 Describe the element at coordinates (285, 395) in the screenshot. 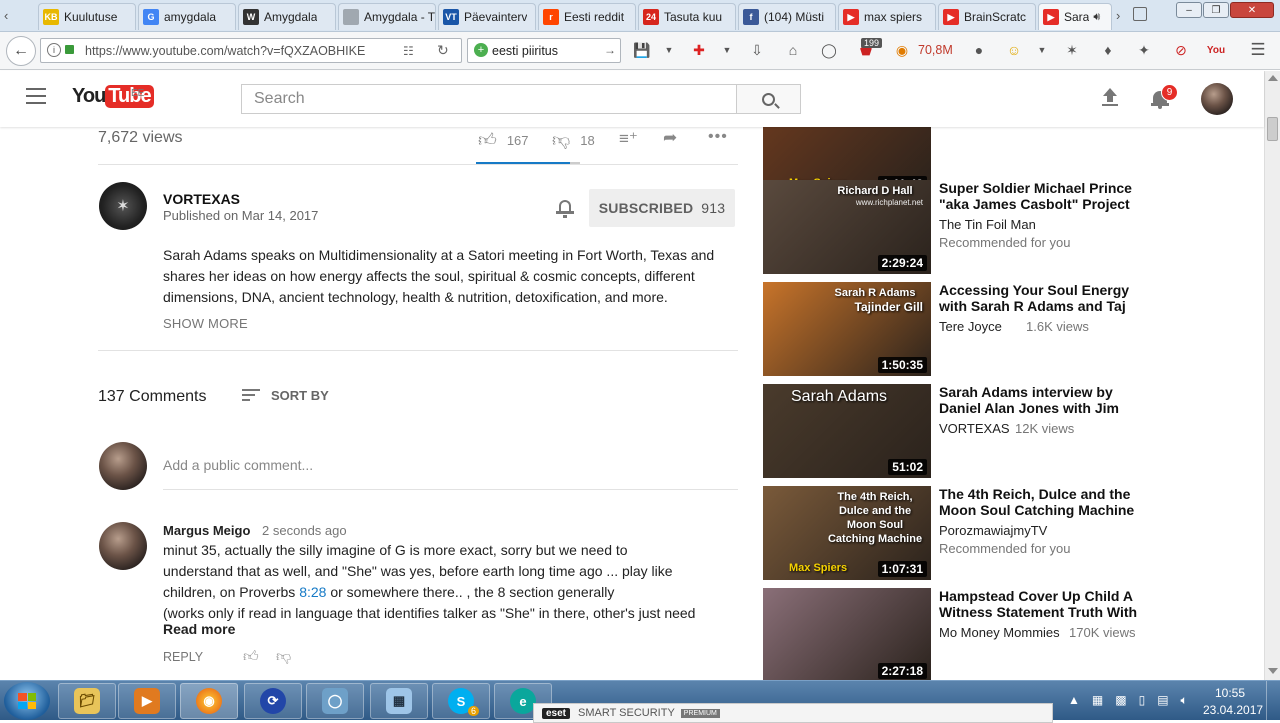

I see `sort-by-button: SORT BY` at that location.